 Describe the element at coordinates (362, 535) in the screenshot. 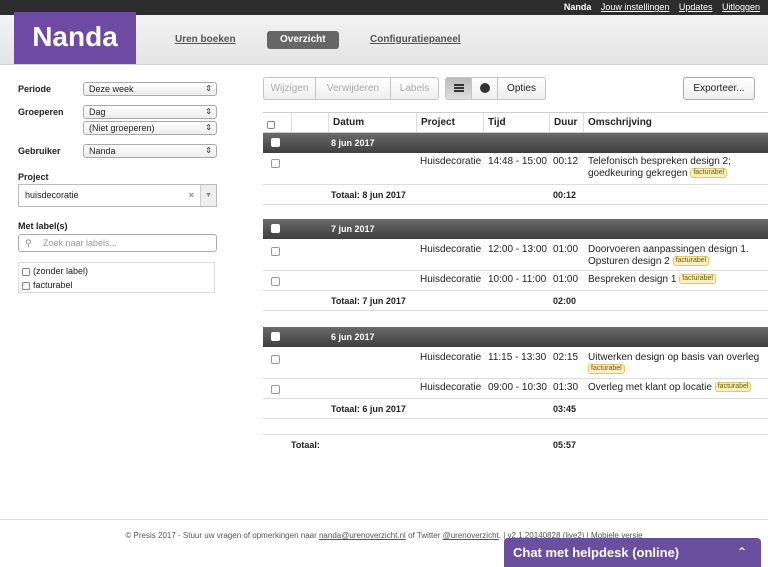

I see `email-link: nanda@urenoverzicht.nl` at that location.